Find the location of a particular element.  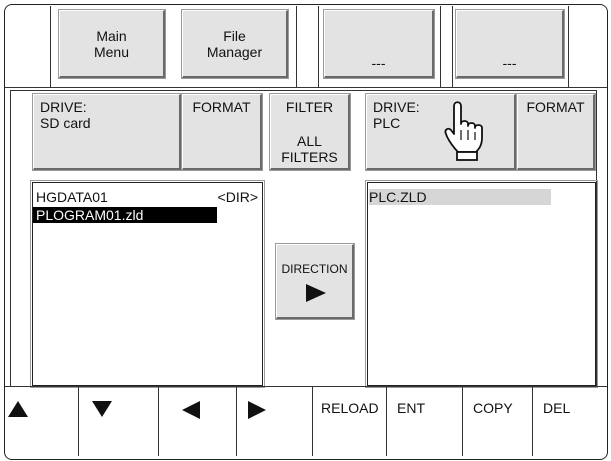

up-button is located at coordinates (41, 421).